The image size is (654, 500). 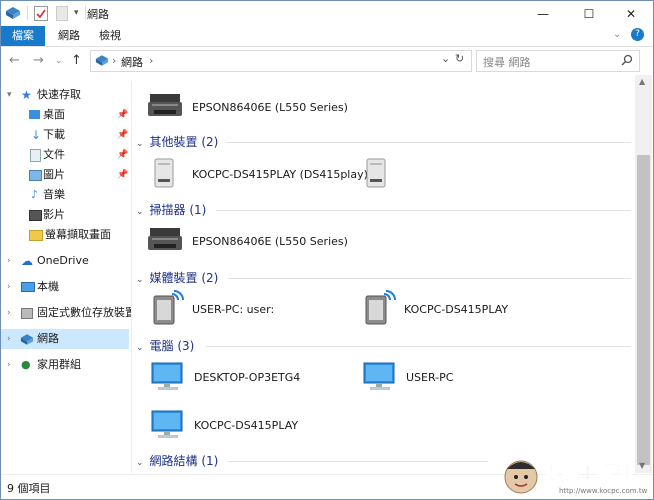 I want to click on tab-network: 網路, so click(x=69, y=36).